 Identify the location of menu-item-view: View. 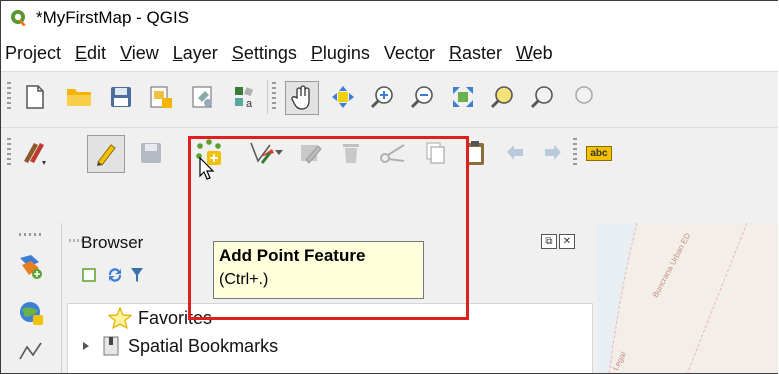
(139, 53).